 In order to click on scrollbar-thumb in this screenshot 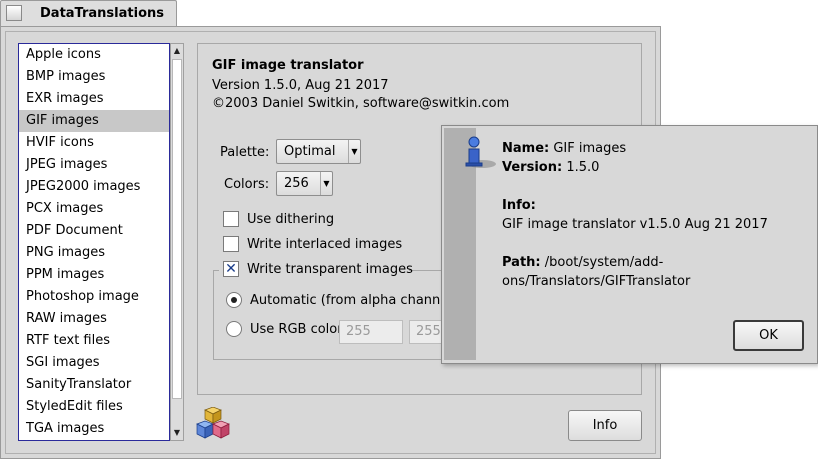, I will do `click(177, 229)`.